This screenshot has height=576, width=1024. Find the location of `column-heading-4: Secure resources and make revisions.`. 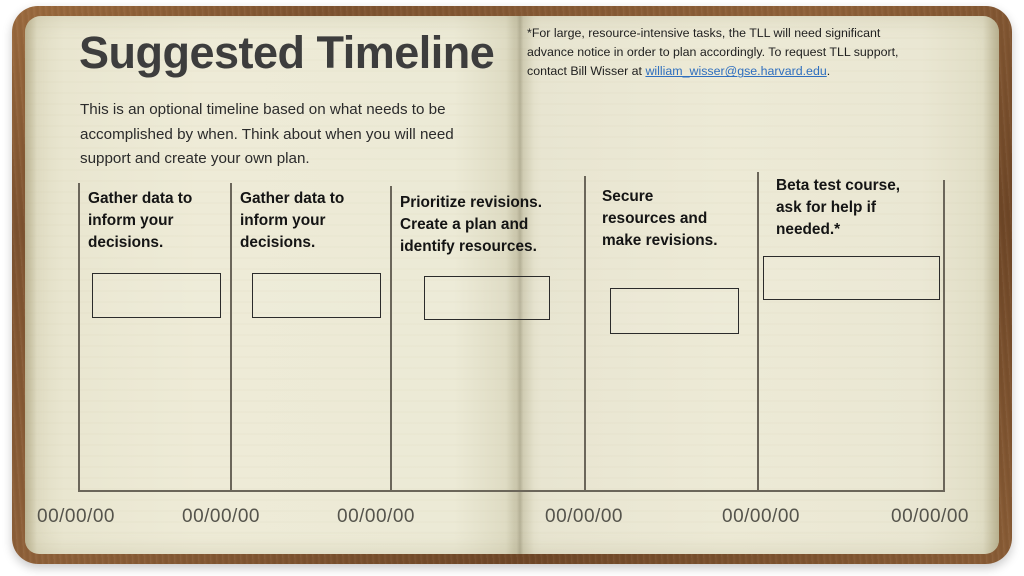

column-heading-4: Secure resources and make revisions. is located at coordinates (660, 219).